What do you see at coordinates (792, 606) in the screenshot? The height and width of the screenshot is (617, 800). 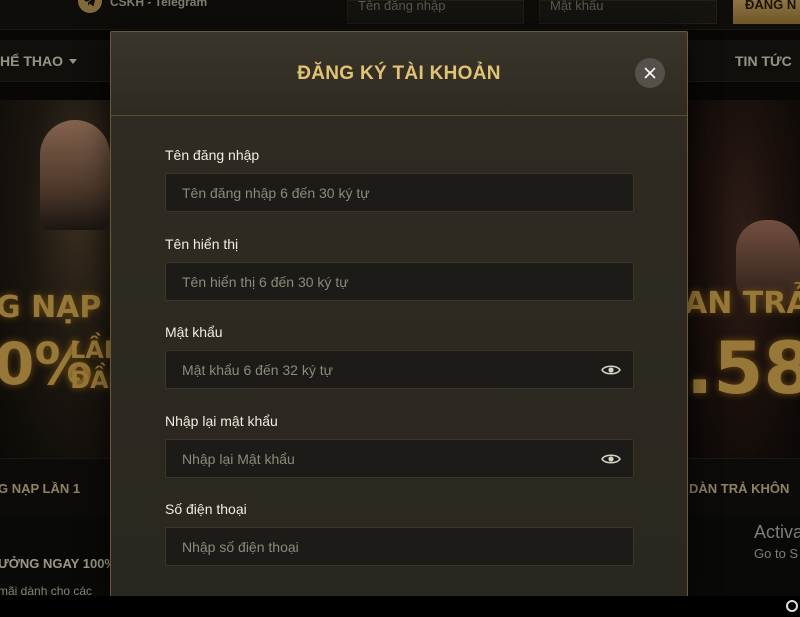 I see `settings-icon` at bounding box center [792, 606].